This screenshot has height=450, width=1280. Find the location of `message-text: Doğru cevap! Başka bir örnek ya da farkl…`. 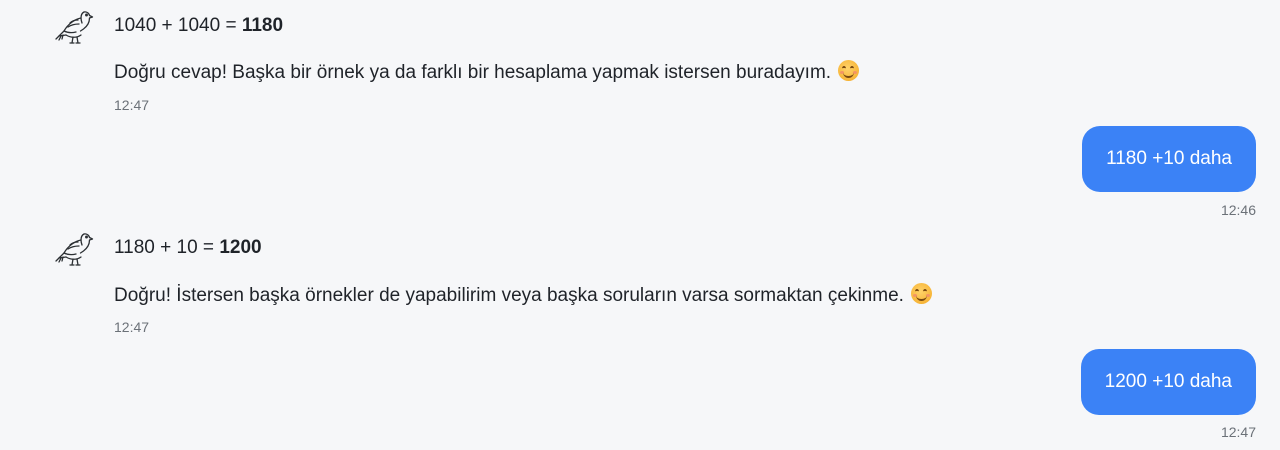

message-text: Doğru cevap! Başka bir örnek ya da farkl… is located at coordinates (473, 72).